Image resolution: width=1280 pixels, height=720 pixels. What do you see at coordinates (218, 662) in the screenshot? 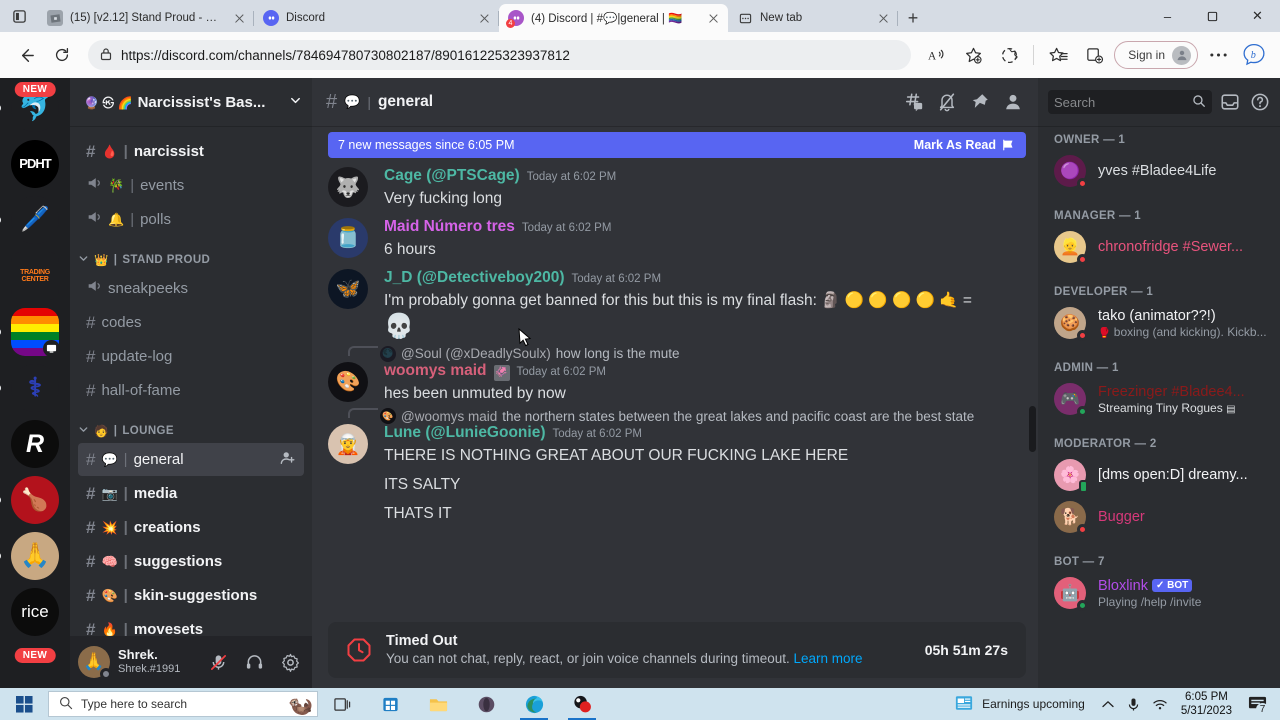
I see `mic-muted-icon` at bounding box center [218, 662].